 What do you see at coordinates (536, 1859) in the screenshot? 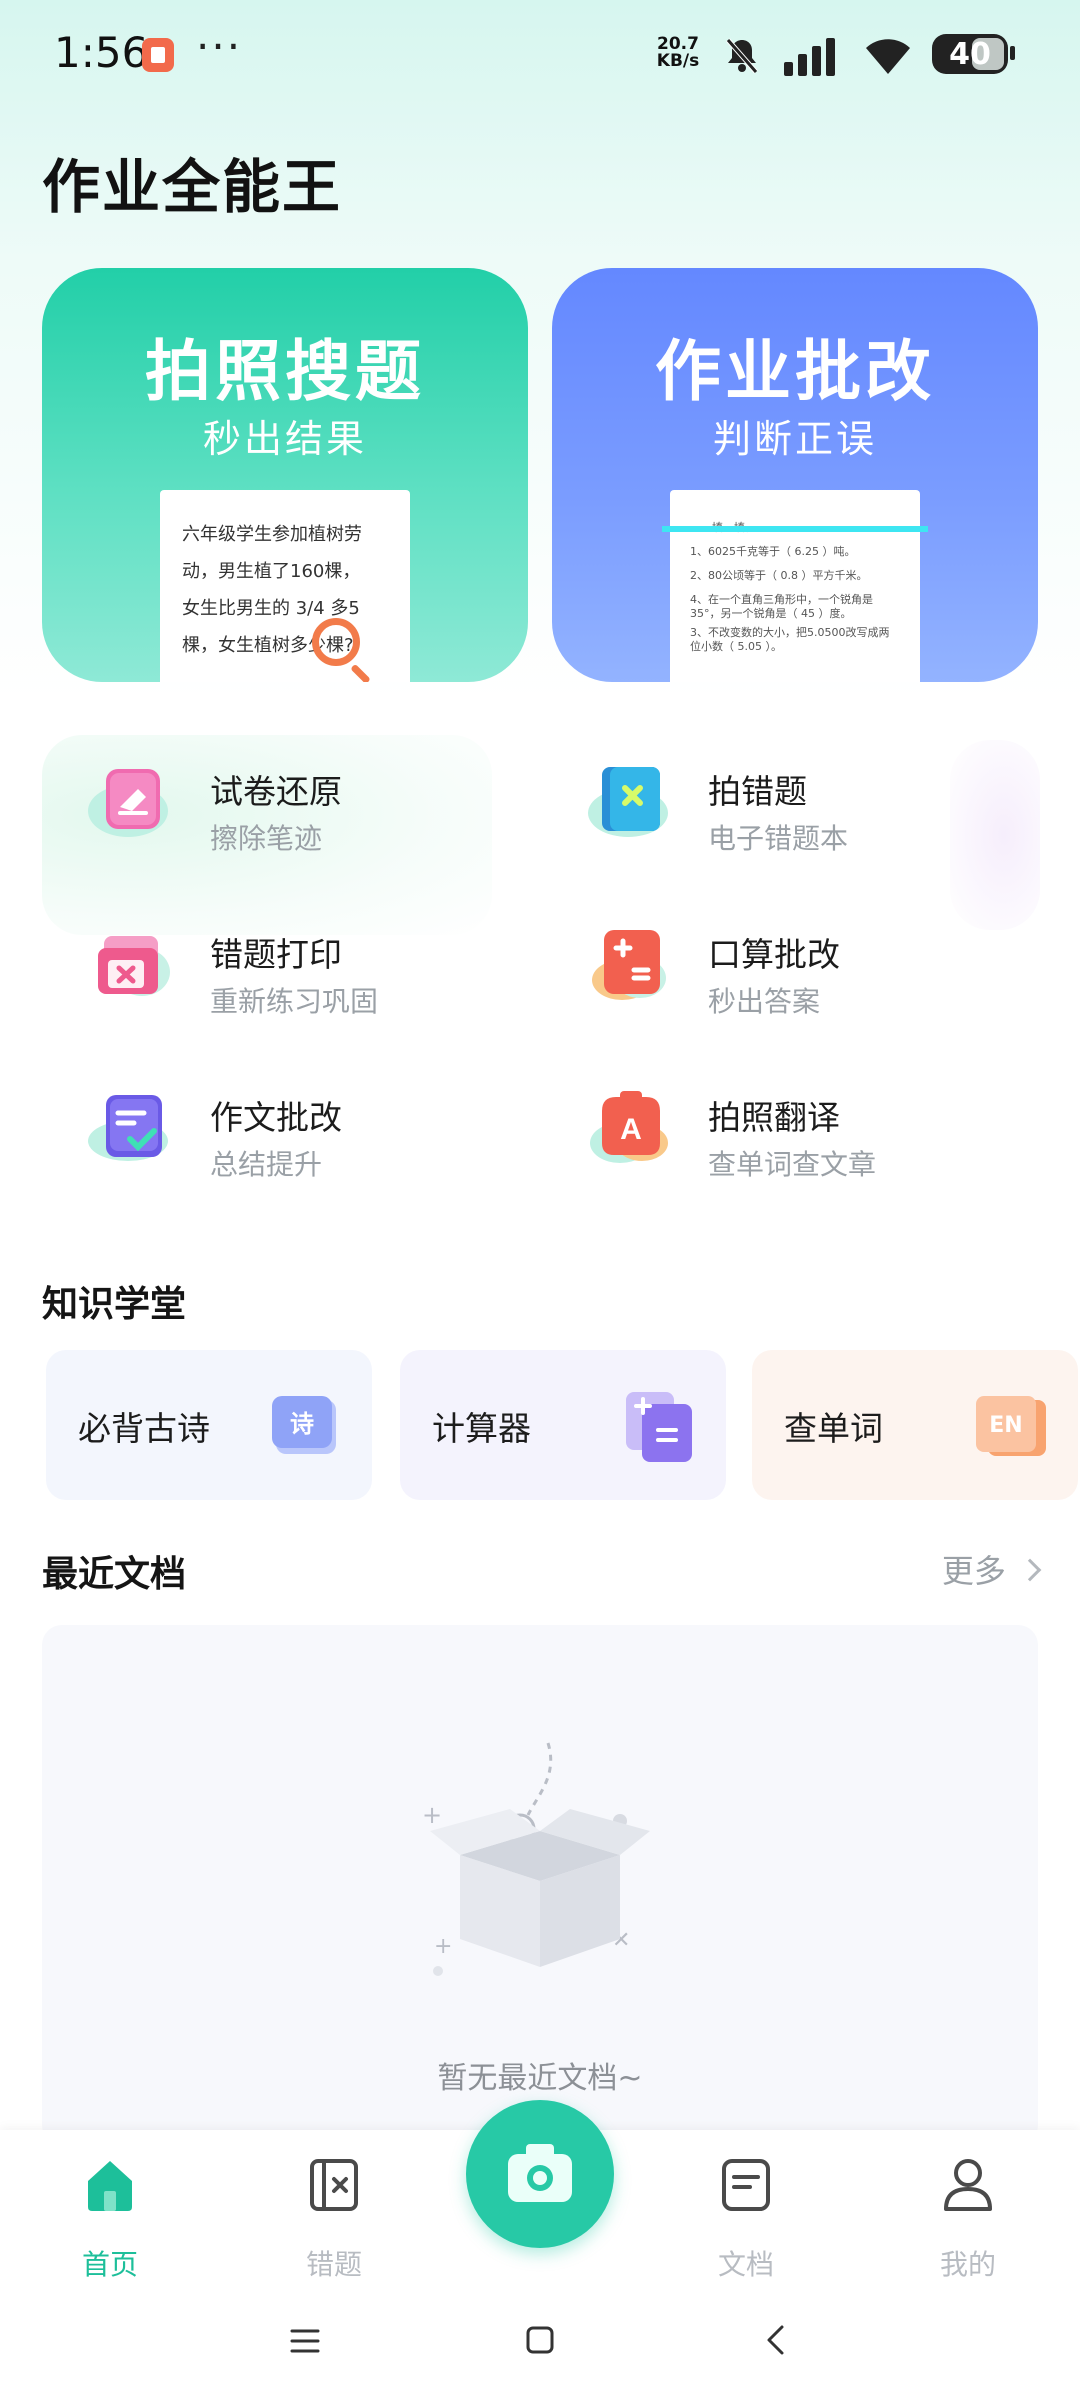
I see `empty-box-icon: + + ✕` at bounding box center [536, 1859].